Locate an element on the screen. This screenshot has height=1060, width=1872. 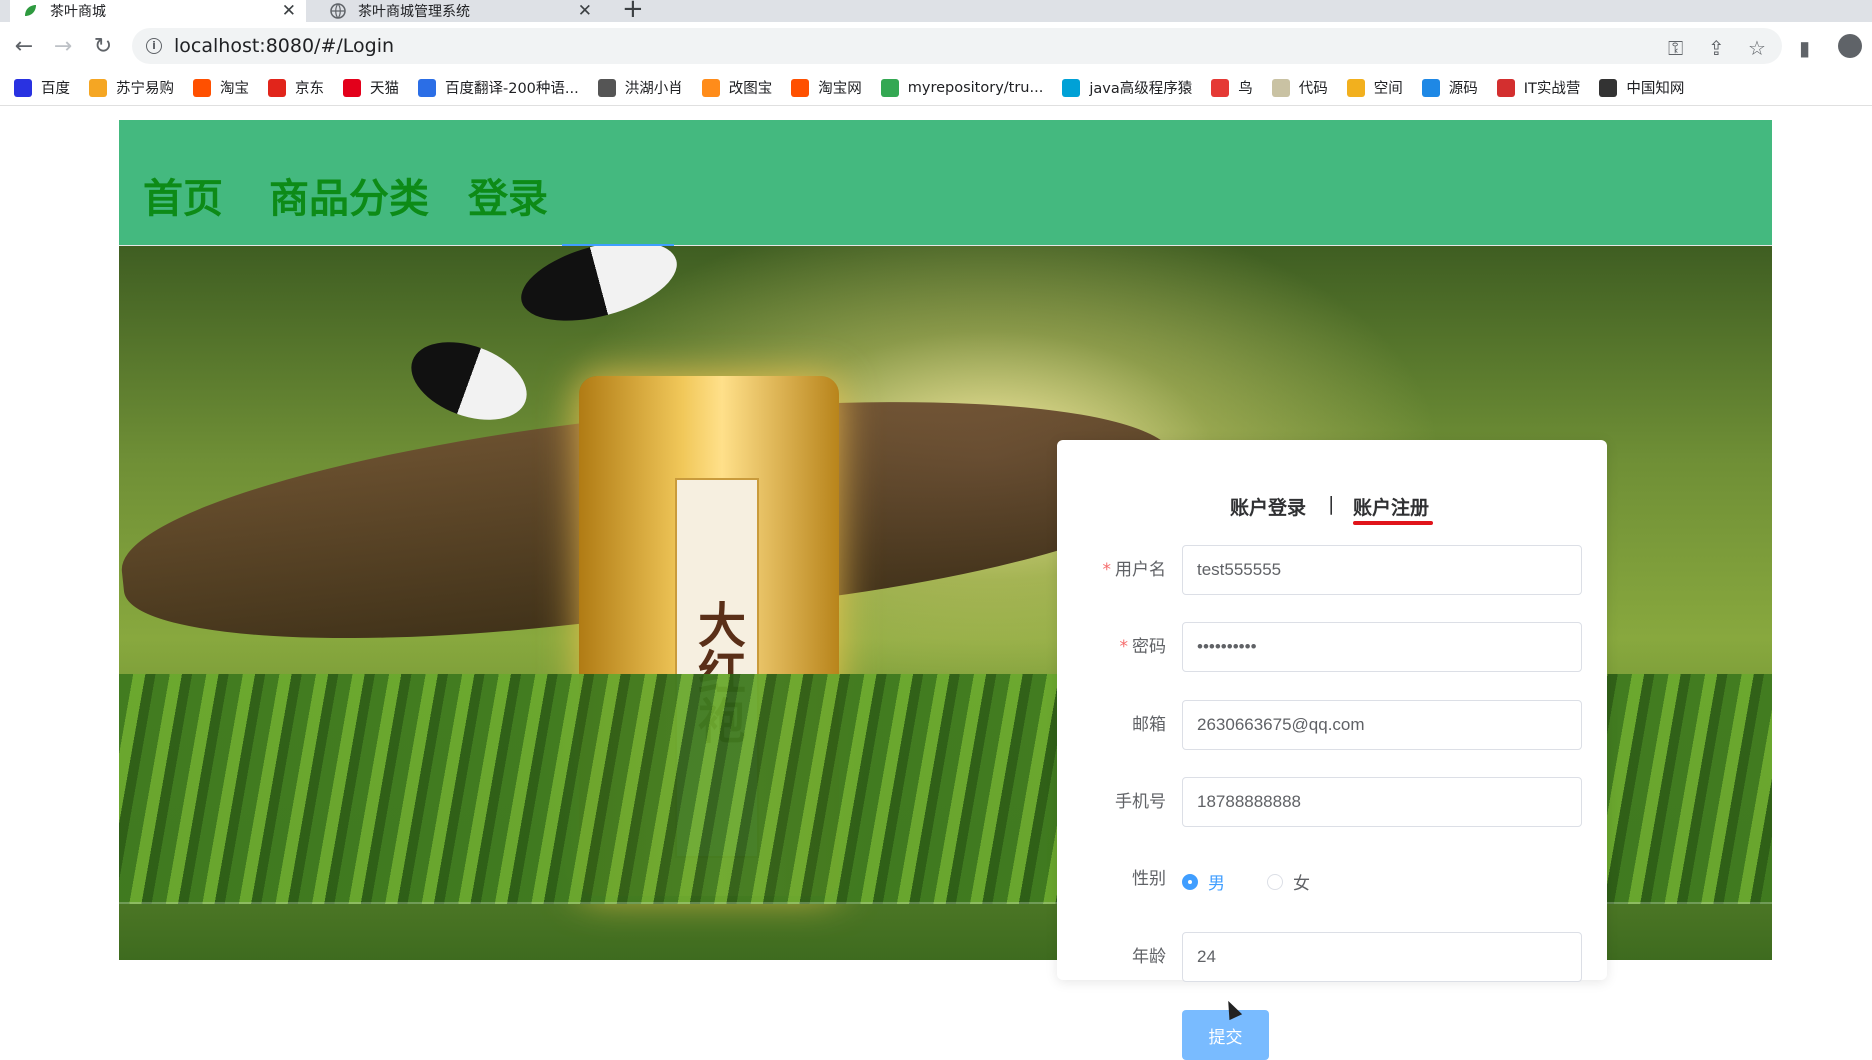
browser-tab: 茶叶商城管理系统 ✕ is located at coordinates (460, 11).